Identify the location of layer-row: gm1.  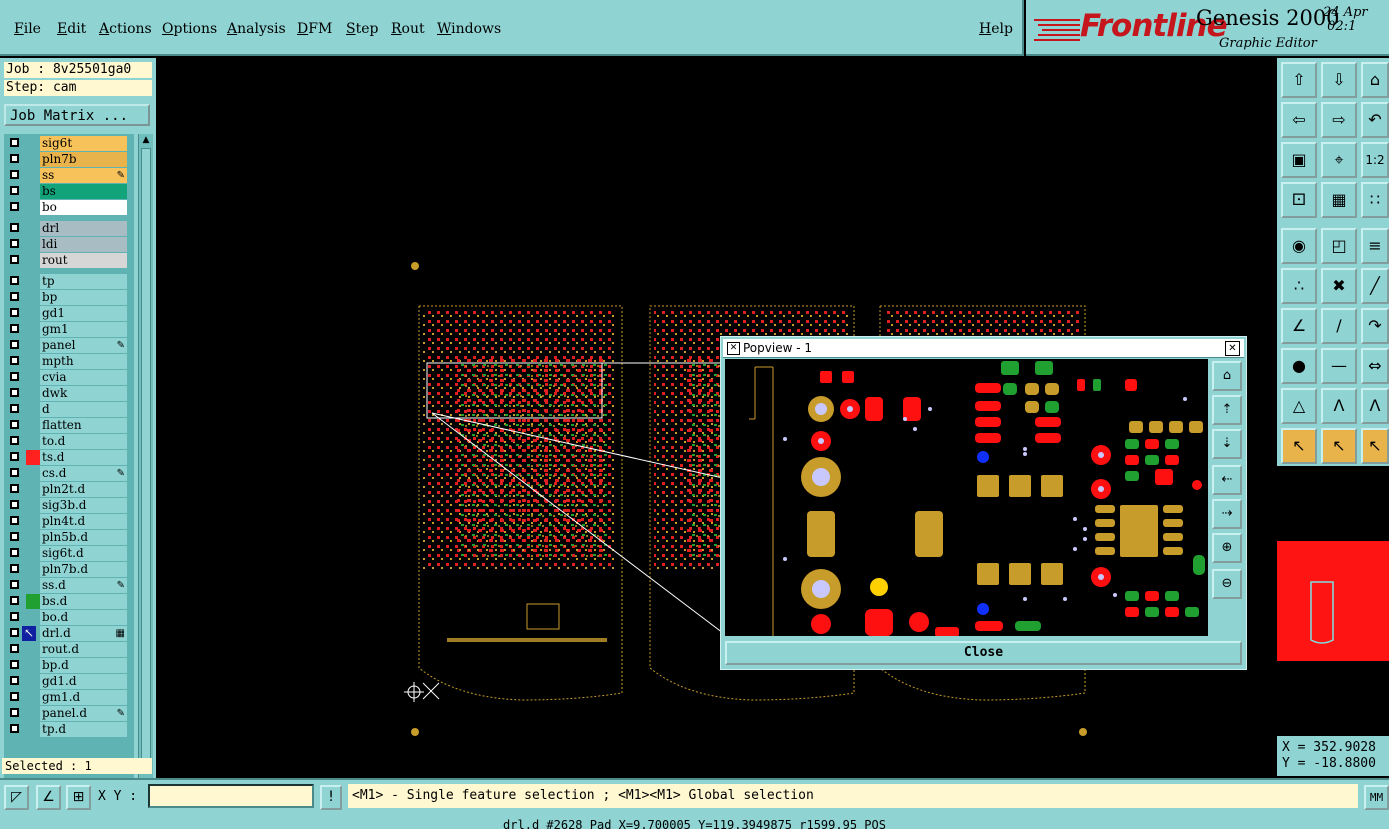
(66, 329).